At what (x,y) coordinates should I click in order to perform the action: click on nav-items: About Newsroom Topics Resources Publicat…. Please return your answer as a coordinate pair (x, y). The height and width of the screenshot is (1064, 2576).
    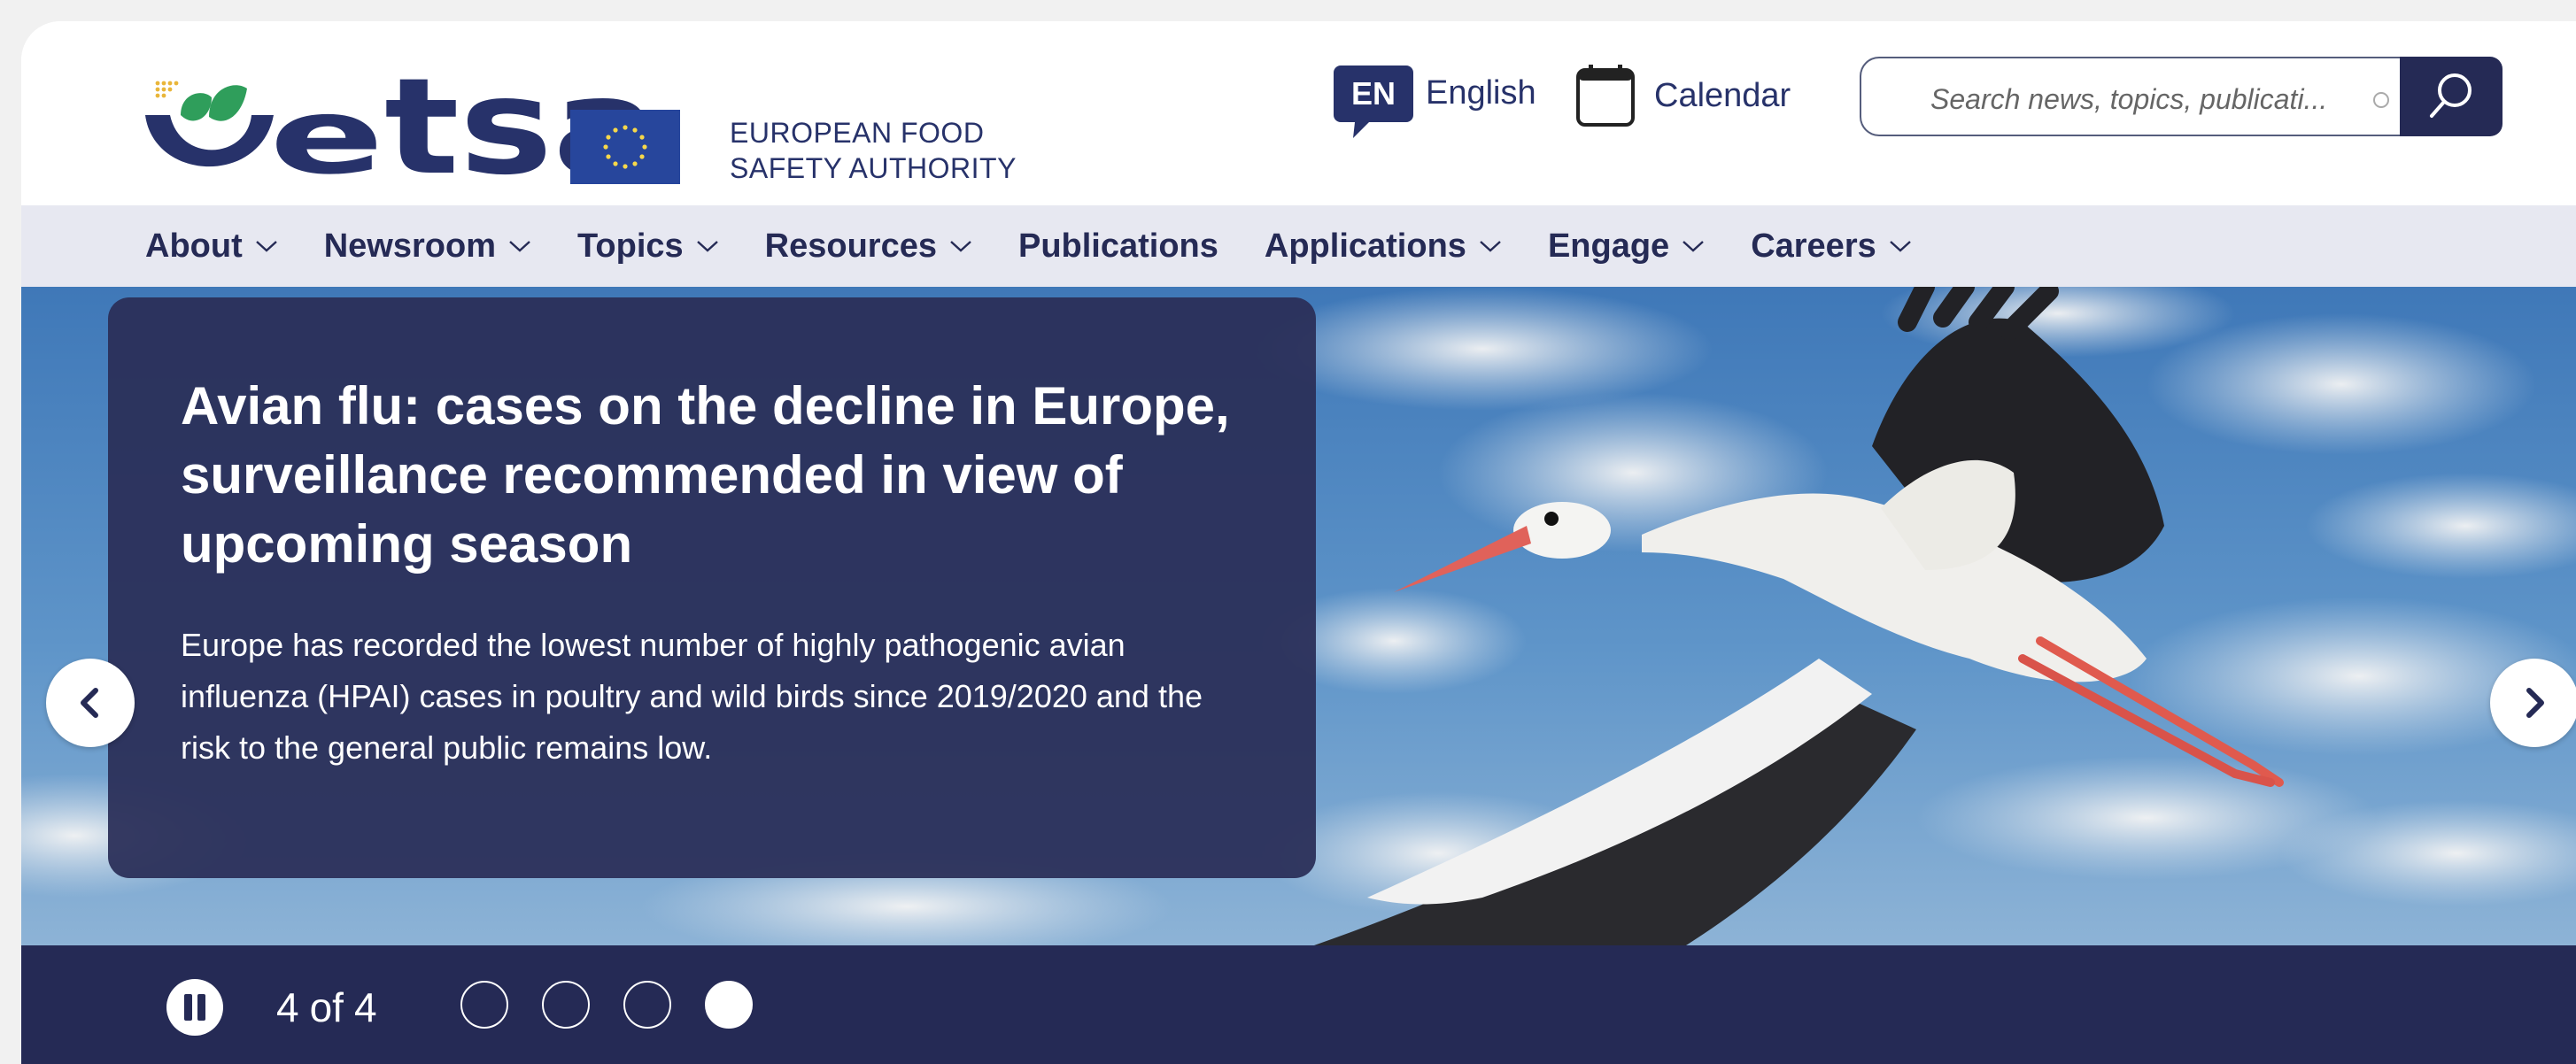
    Looking at the image, I should click on (1028, 246).